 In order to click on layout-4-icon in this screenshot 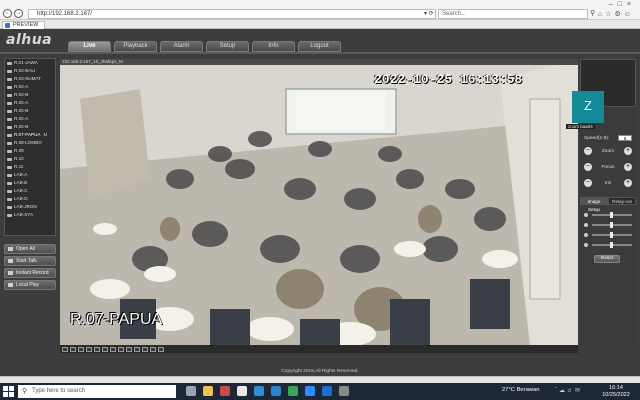, I will do `click(73, 349)`.